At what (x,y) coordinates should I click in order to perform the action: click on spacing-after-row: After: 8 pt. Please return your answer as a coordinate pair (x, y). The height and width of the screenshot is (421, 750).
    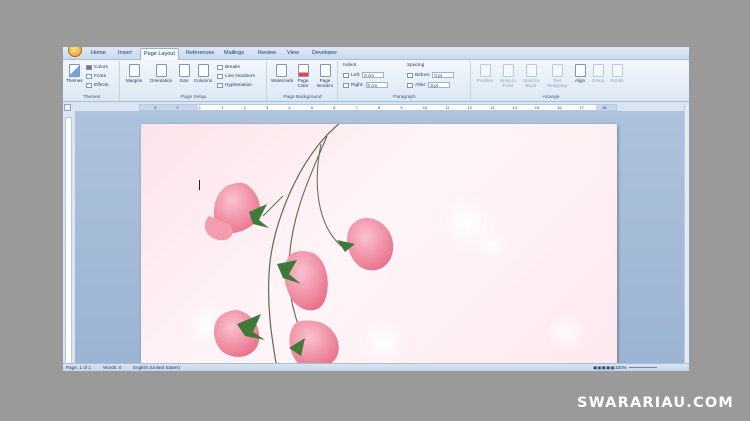
    Looking at the image, I should click on (429, 85).